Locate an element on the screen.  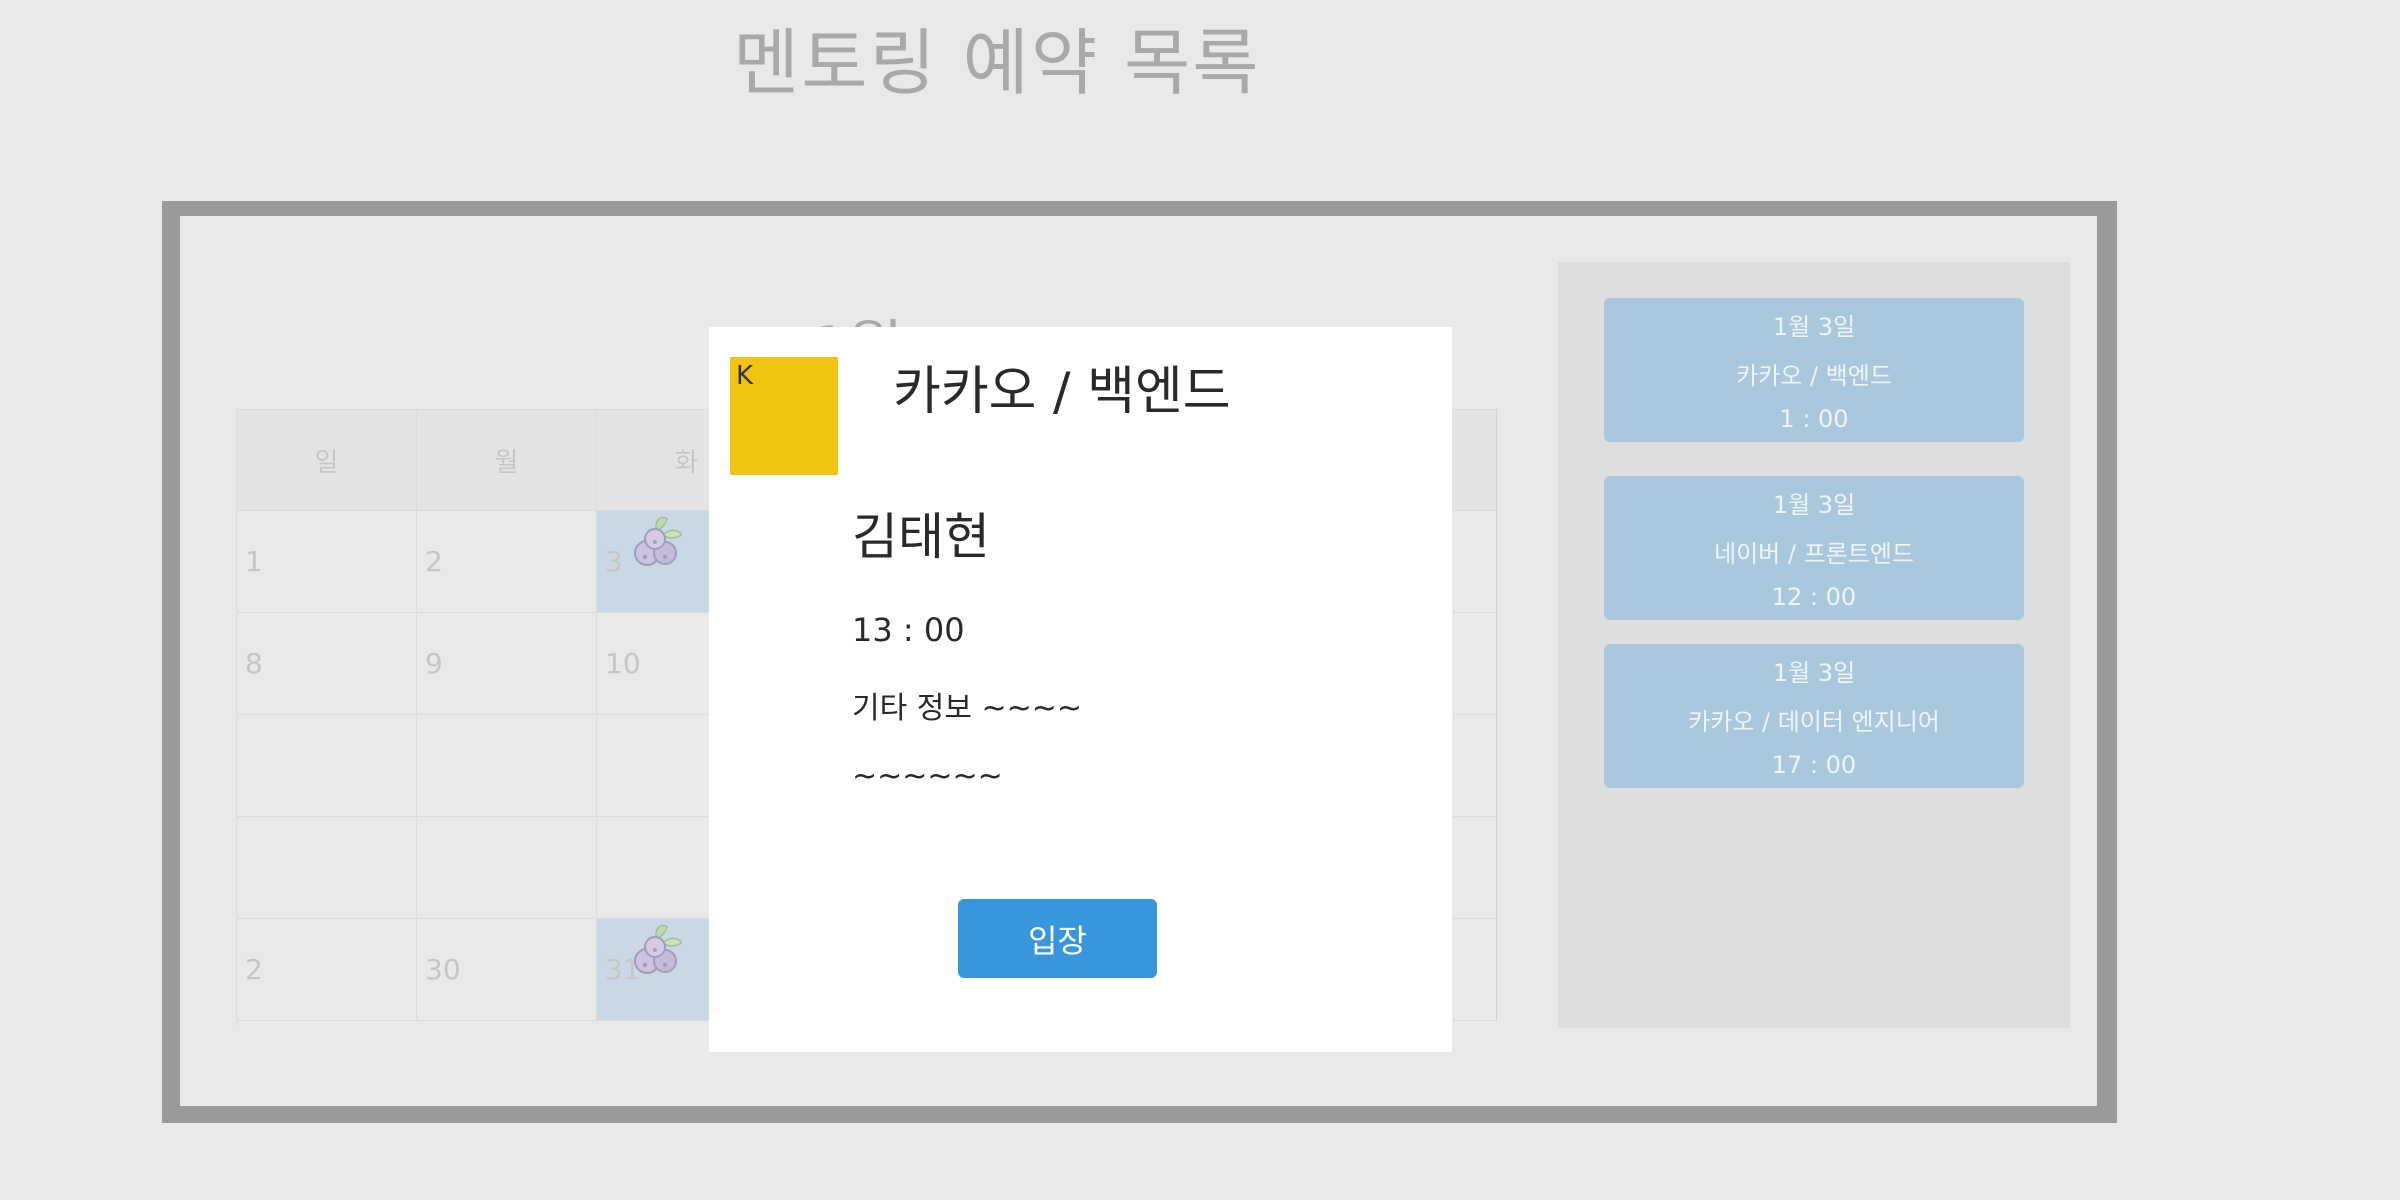
calendar-day-cell: 1 is located at coordinates (327, 562).